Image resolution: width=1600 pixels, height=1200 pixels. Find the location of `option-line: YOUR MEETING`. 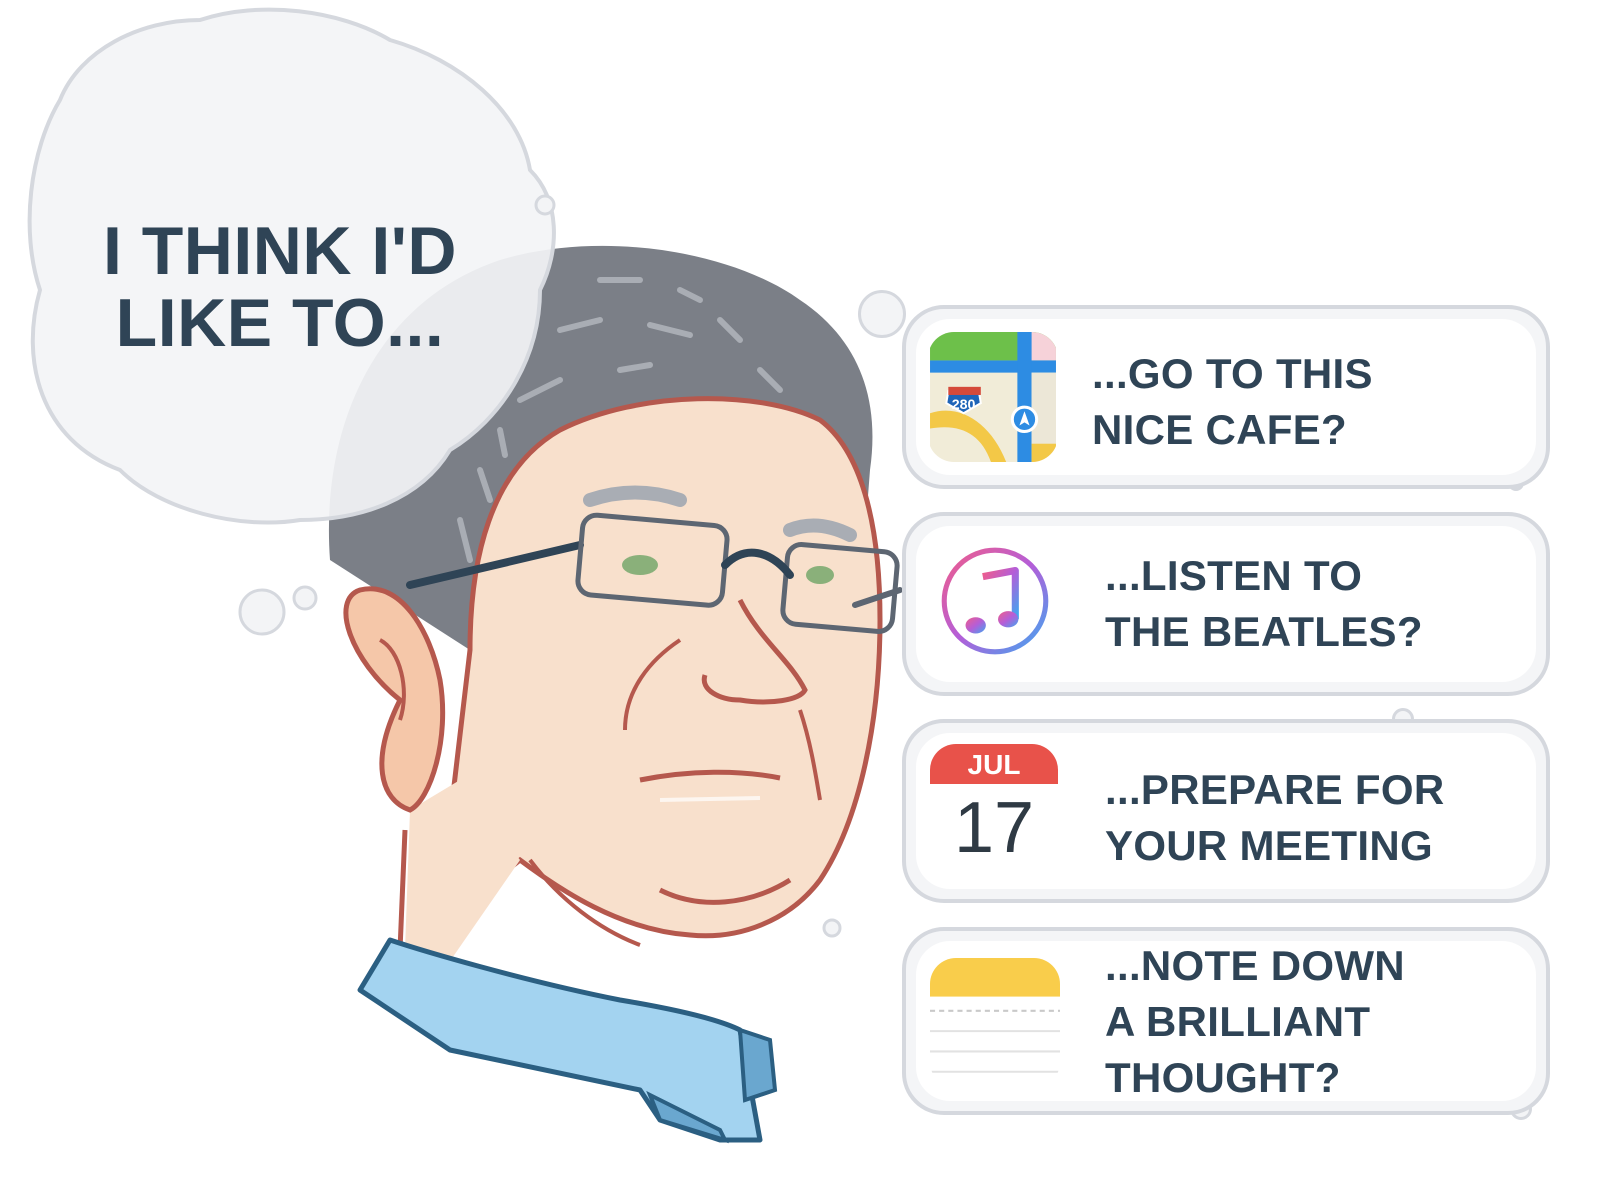

option-line: YOUR MEETING is located at coordinates (1269, 845).